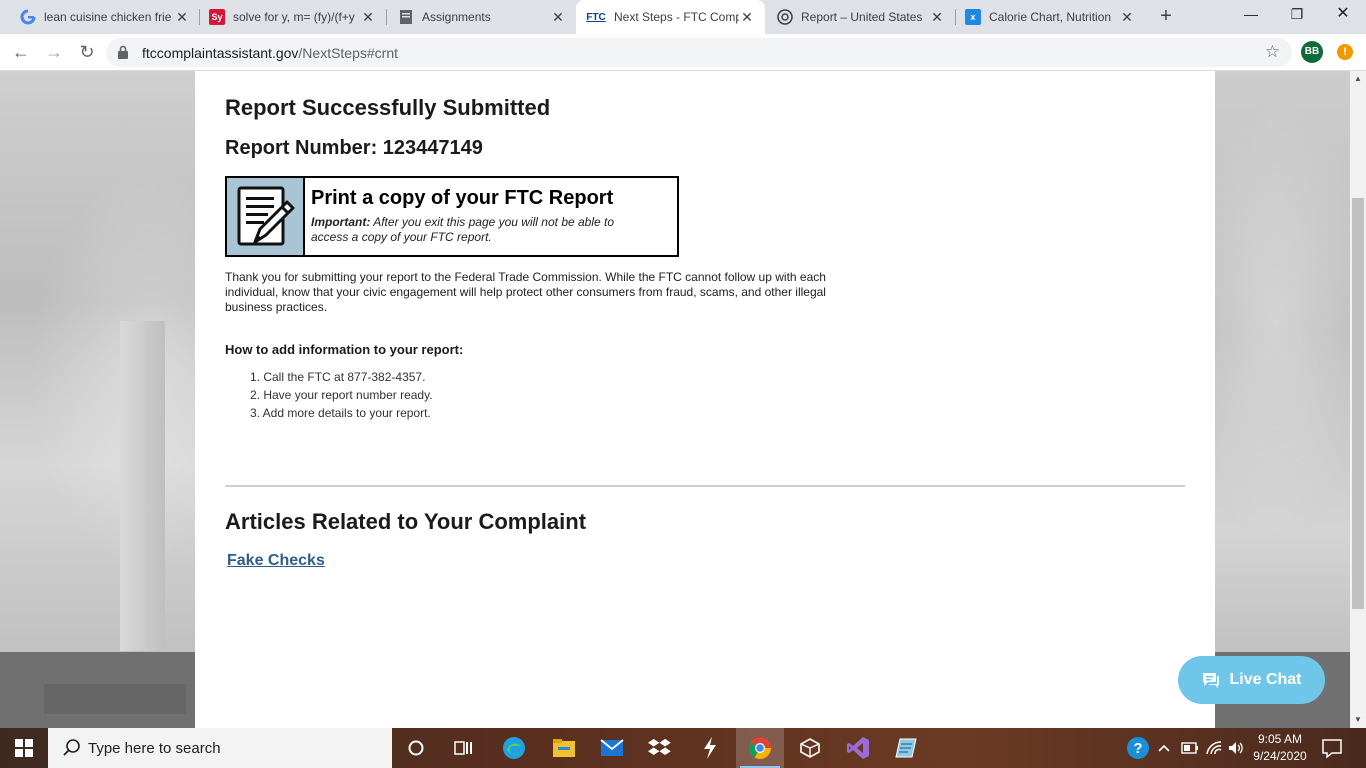 The image size is (1366, 768). I want to click on live-chat-button: Live Chat, so click(1251, 680).